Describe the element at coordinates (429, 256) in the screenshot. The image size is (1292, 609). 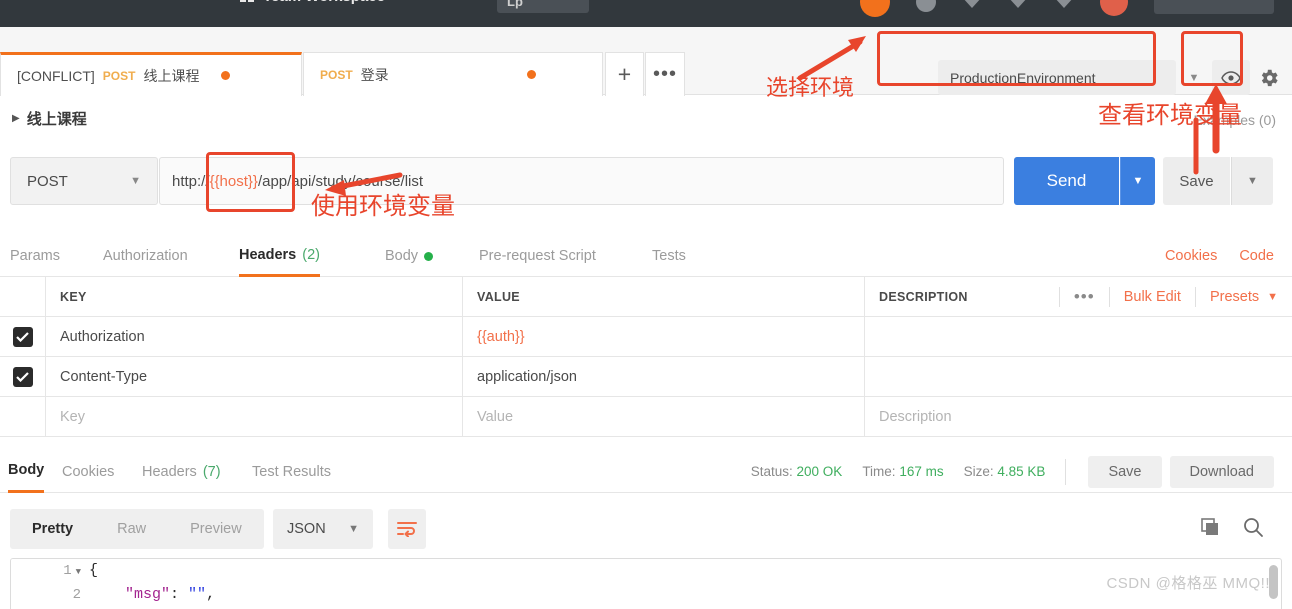
I see `body-present-dot-icon` at that location.